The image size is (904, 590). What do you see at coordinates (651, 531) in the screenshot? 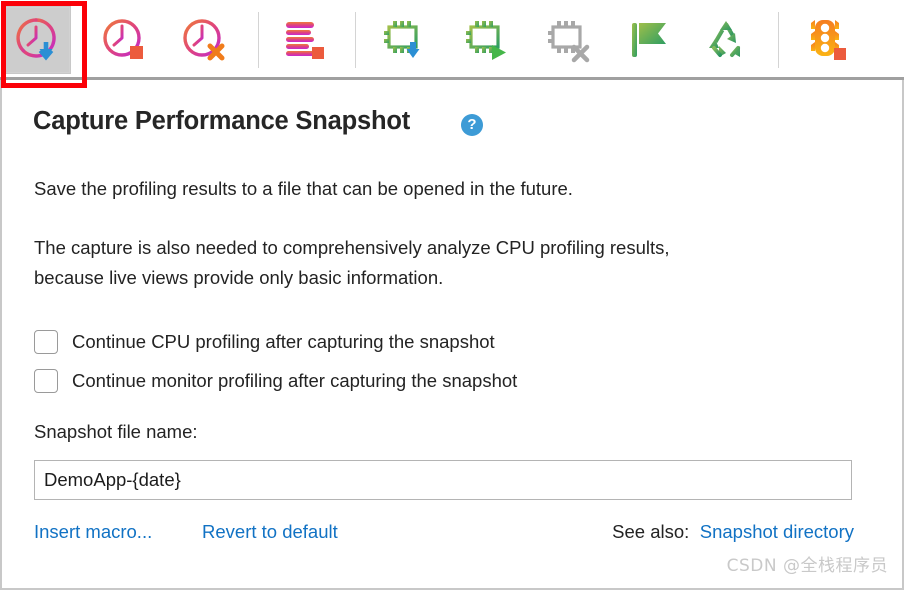
I see `see-also-label: See also:` at bounding box center [651, 531].